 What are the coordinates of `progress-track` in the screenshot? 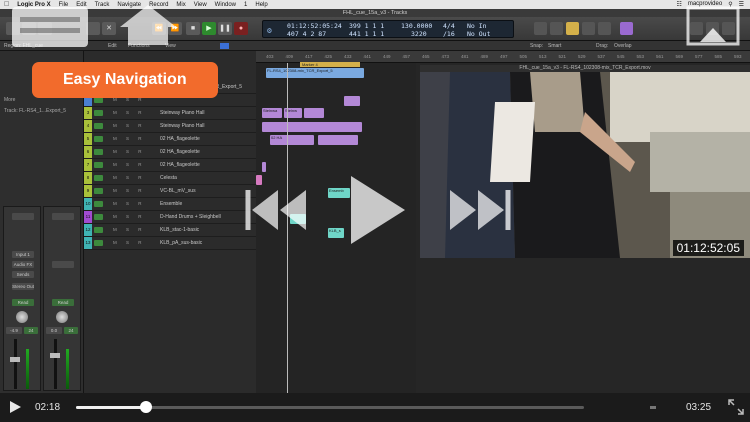 It's located at (330, 407).